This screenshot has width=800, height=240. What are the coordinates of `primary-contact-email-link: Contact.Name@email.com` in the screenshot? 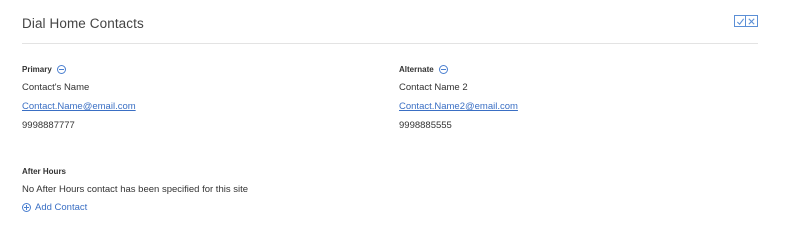 It's located at (79, 106).